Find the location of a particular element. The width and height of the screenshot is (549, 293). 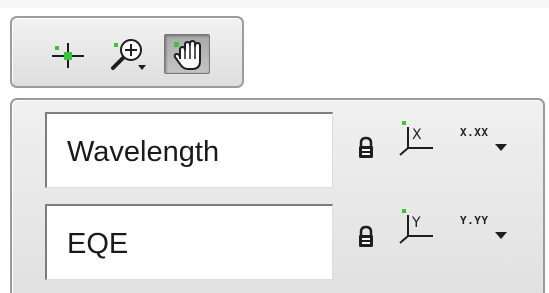

y-format-button: Y.YY is located at coordinates (486, 231).